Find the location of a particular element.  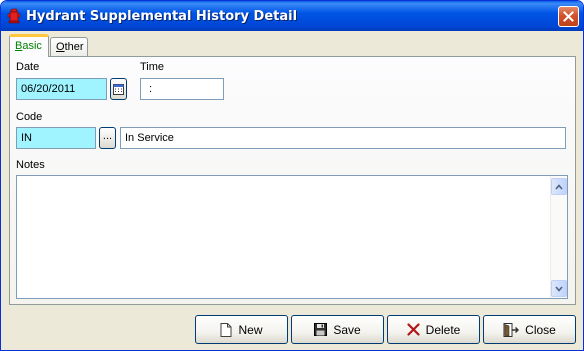

calendar-icon is located at coordinates (118, 89).